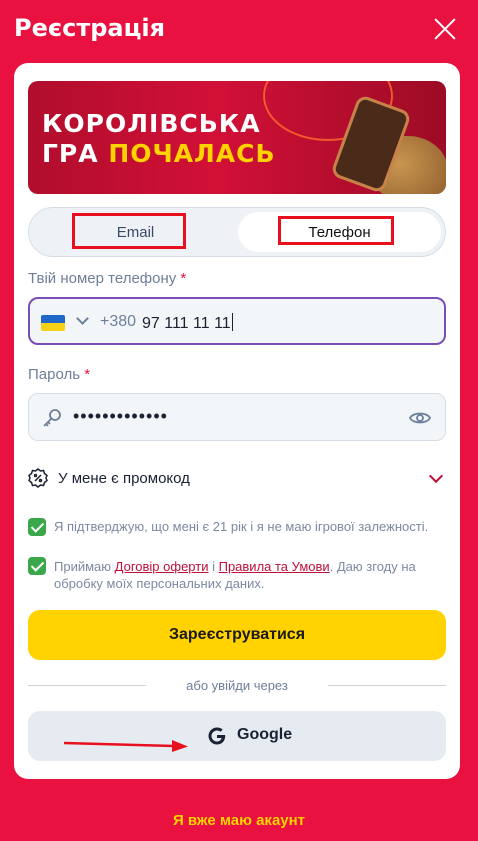 This screenshot has height=841, width=478. What do you see at coordinates (237, 685) in the screenshot?
I see `divider-text: або увійди через` at bounding box center [237, 685].